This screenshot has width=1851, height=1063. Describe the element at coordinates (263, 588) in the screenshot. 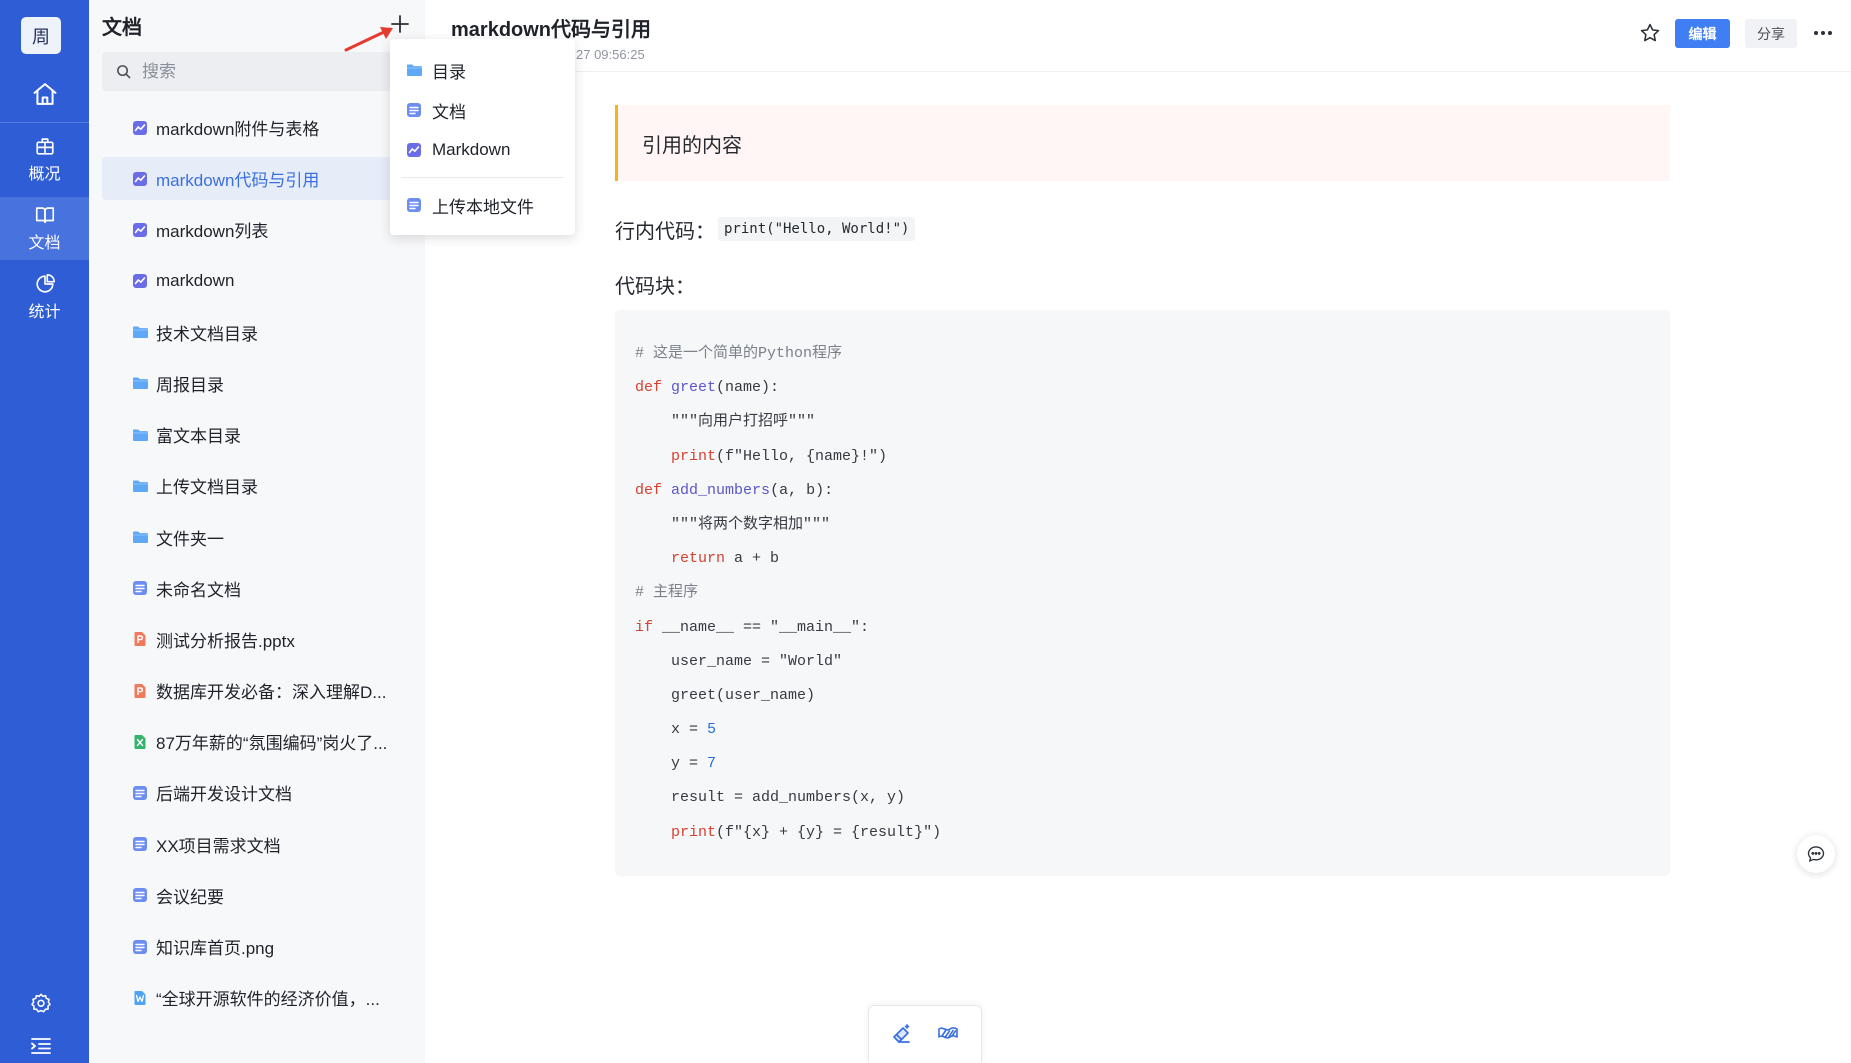

I see `sidebar-item: 未命名文档` at that location.